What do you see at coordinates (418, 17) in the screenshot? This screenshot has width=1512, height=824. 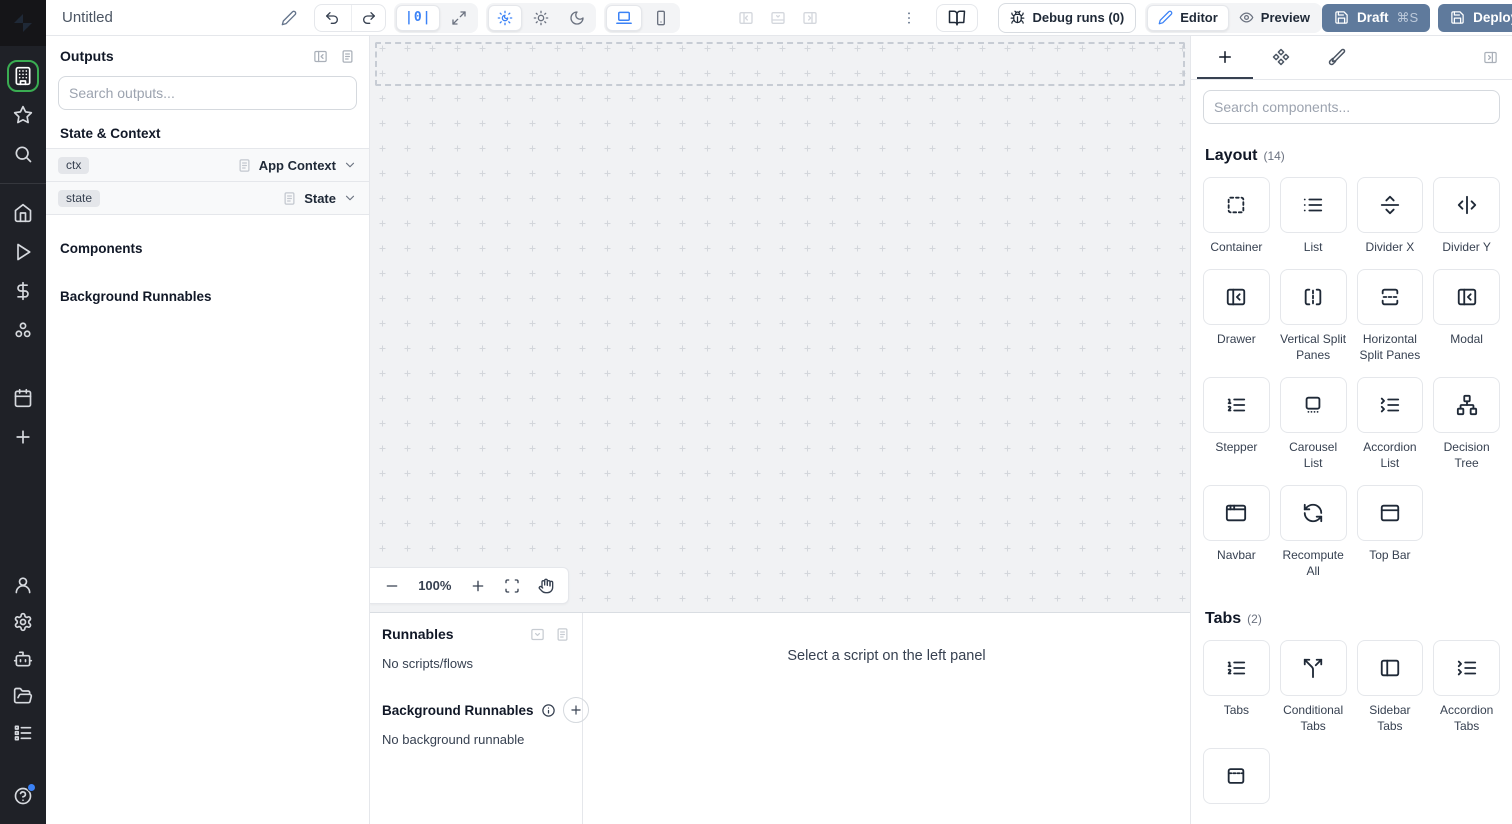 I see `center-align-toggle: |0|` at bounding box center [418, 17].